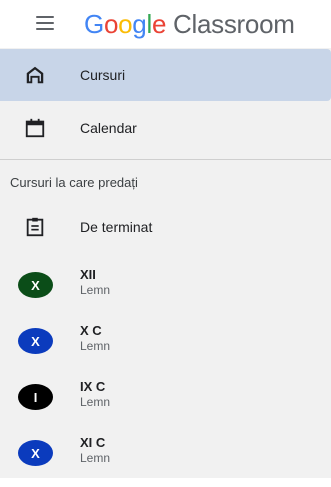 The width and height of the screenshot is (331, 487). I want to click on course-name: X C, so click(91, 330).